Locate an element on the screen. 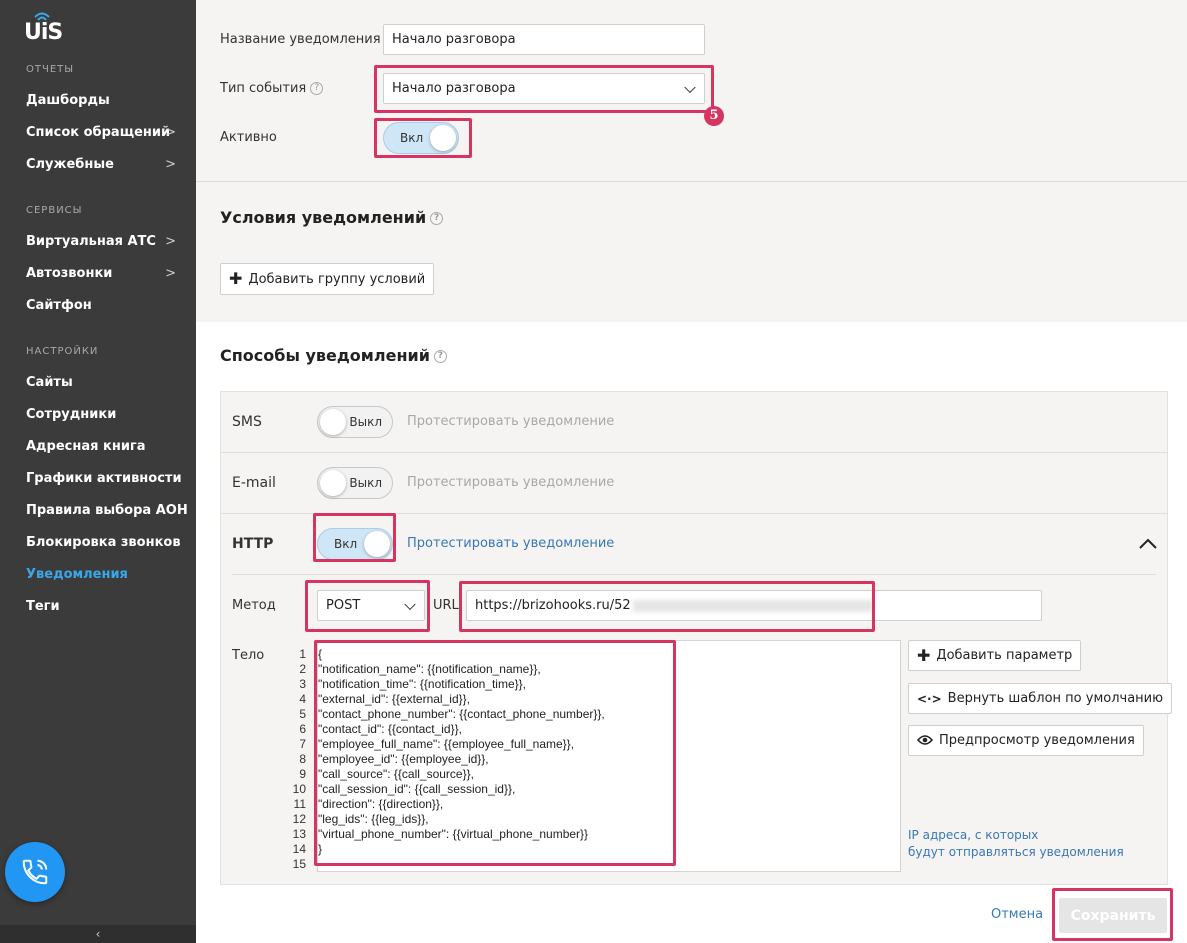 The image size is (1187, 943). notification-name-input: Начало разговора is located at coordinates (544, 39).